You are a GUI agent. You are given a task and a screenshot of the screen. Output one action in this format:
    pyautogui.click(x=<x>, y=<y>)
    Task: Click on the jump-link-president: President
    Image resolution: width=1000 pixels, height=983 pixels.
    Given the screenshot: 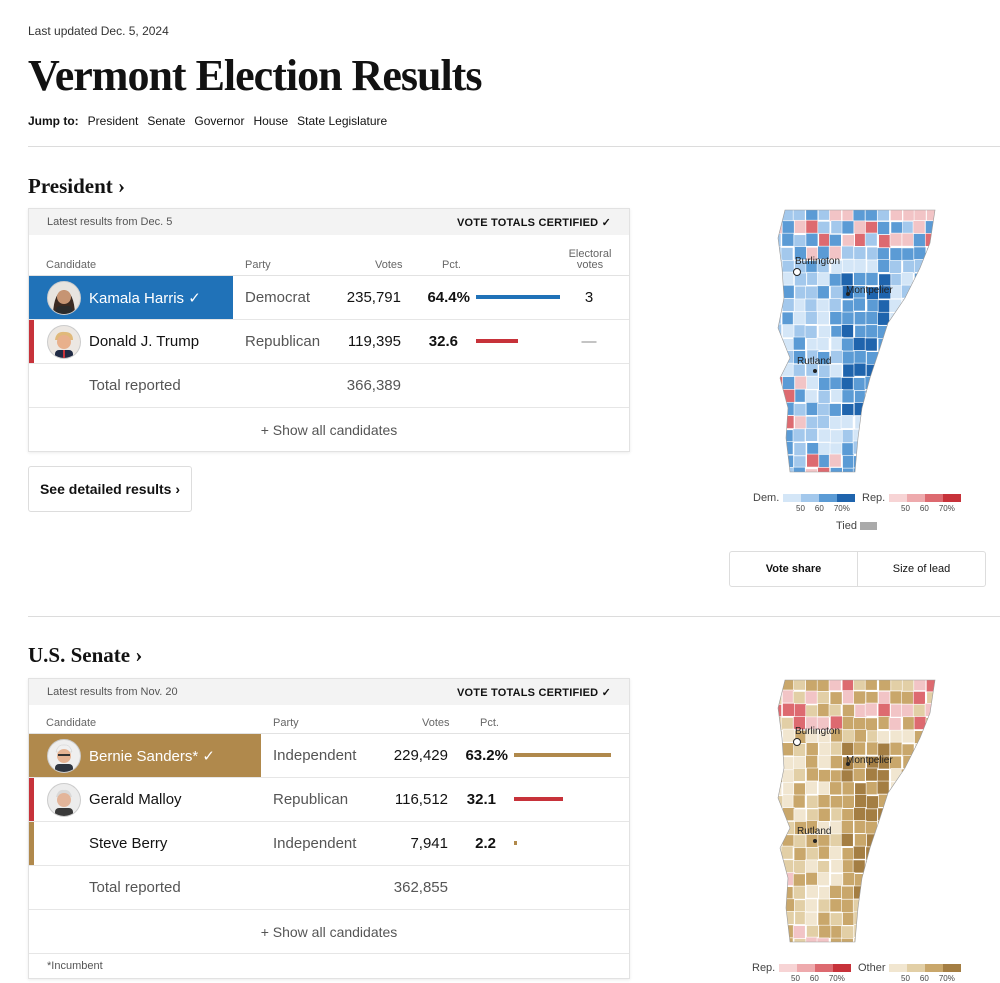 What is the action you would take?
    pyautogui.click(x=113, y=121)
    